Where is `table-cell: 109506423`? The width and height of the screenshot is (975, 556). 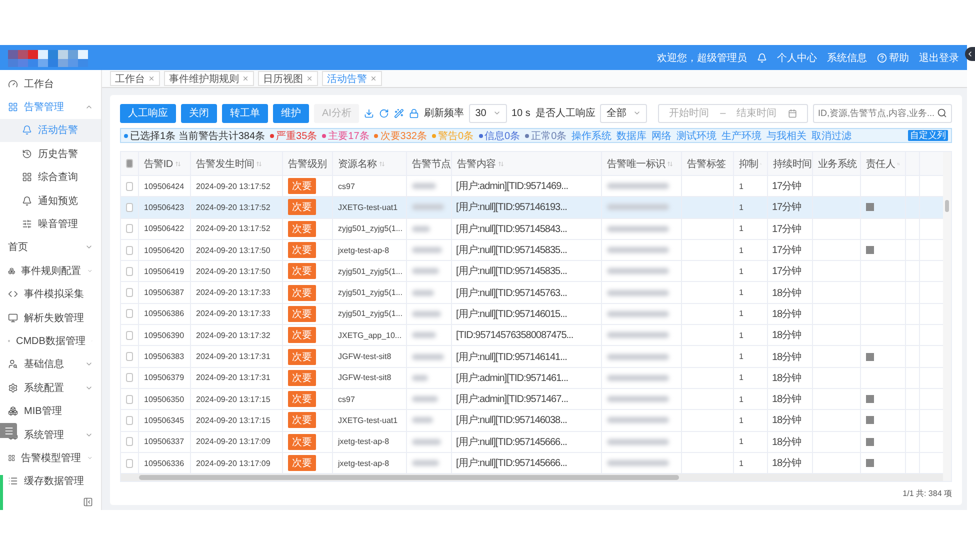
table-cell: 109506423 is located at coordinates (165, 207).